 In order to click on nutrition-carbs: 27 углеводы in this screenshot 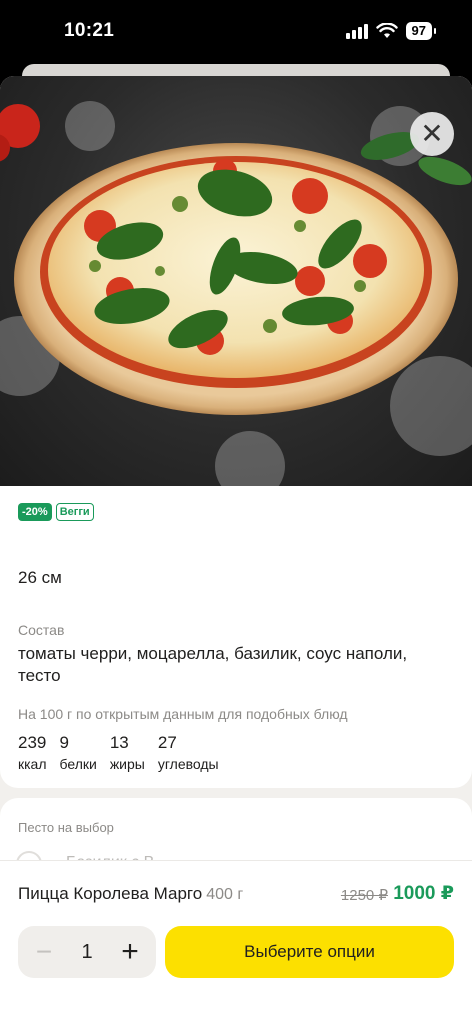, I will do `click(188, 752)`.